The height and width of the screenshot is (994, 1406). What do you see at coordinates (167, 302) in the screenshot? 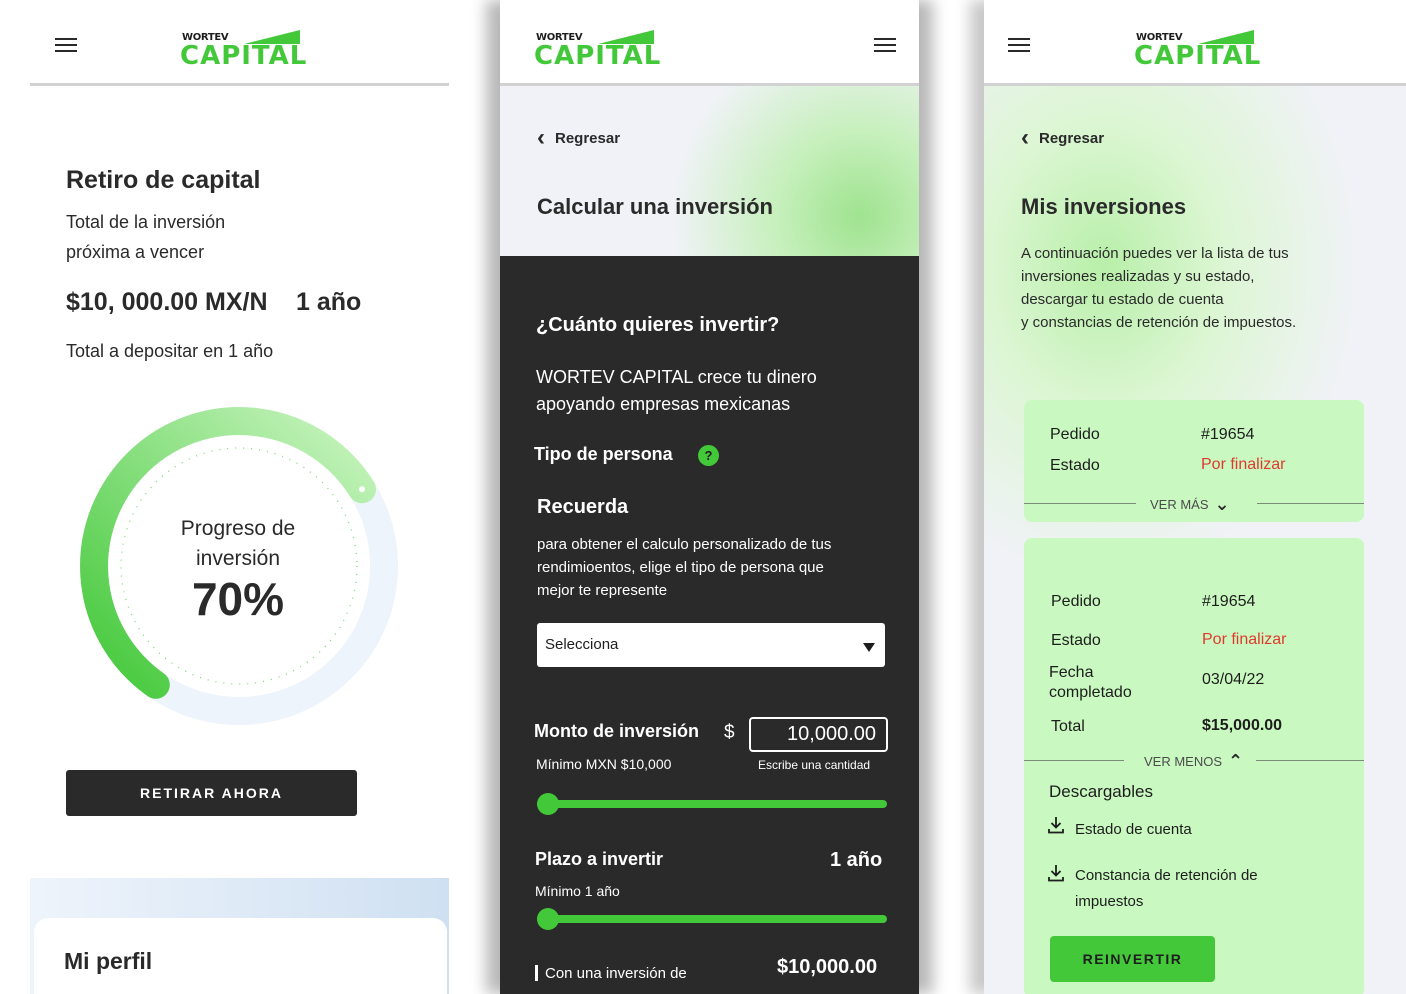
I see `investment-amount: $10, 000.00 MX/N` at bounding box center [167, 302].